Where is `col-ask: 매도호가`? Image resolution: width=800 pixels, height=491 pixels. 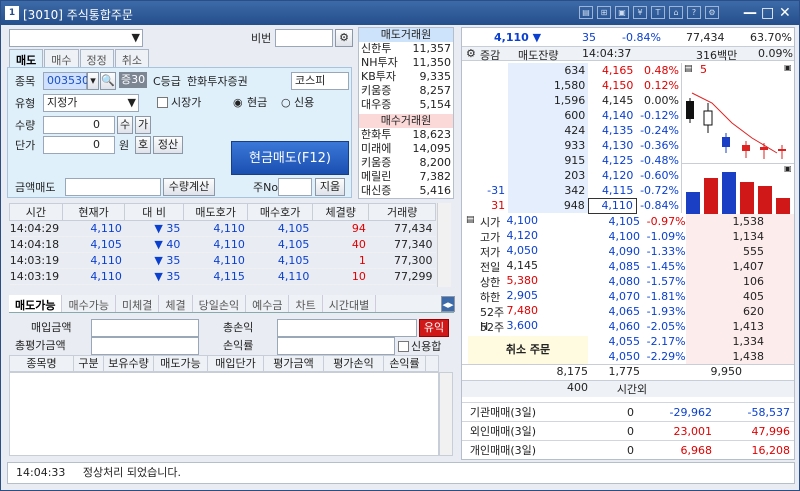
col-ask: 매도호가 is located at coordinates (215, 212).